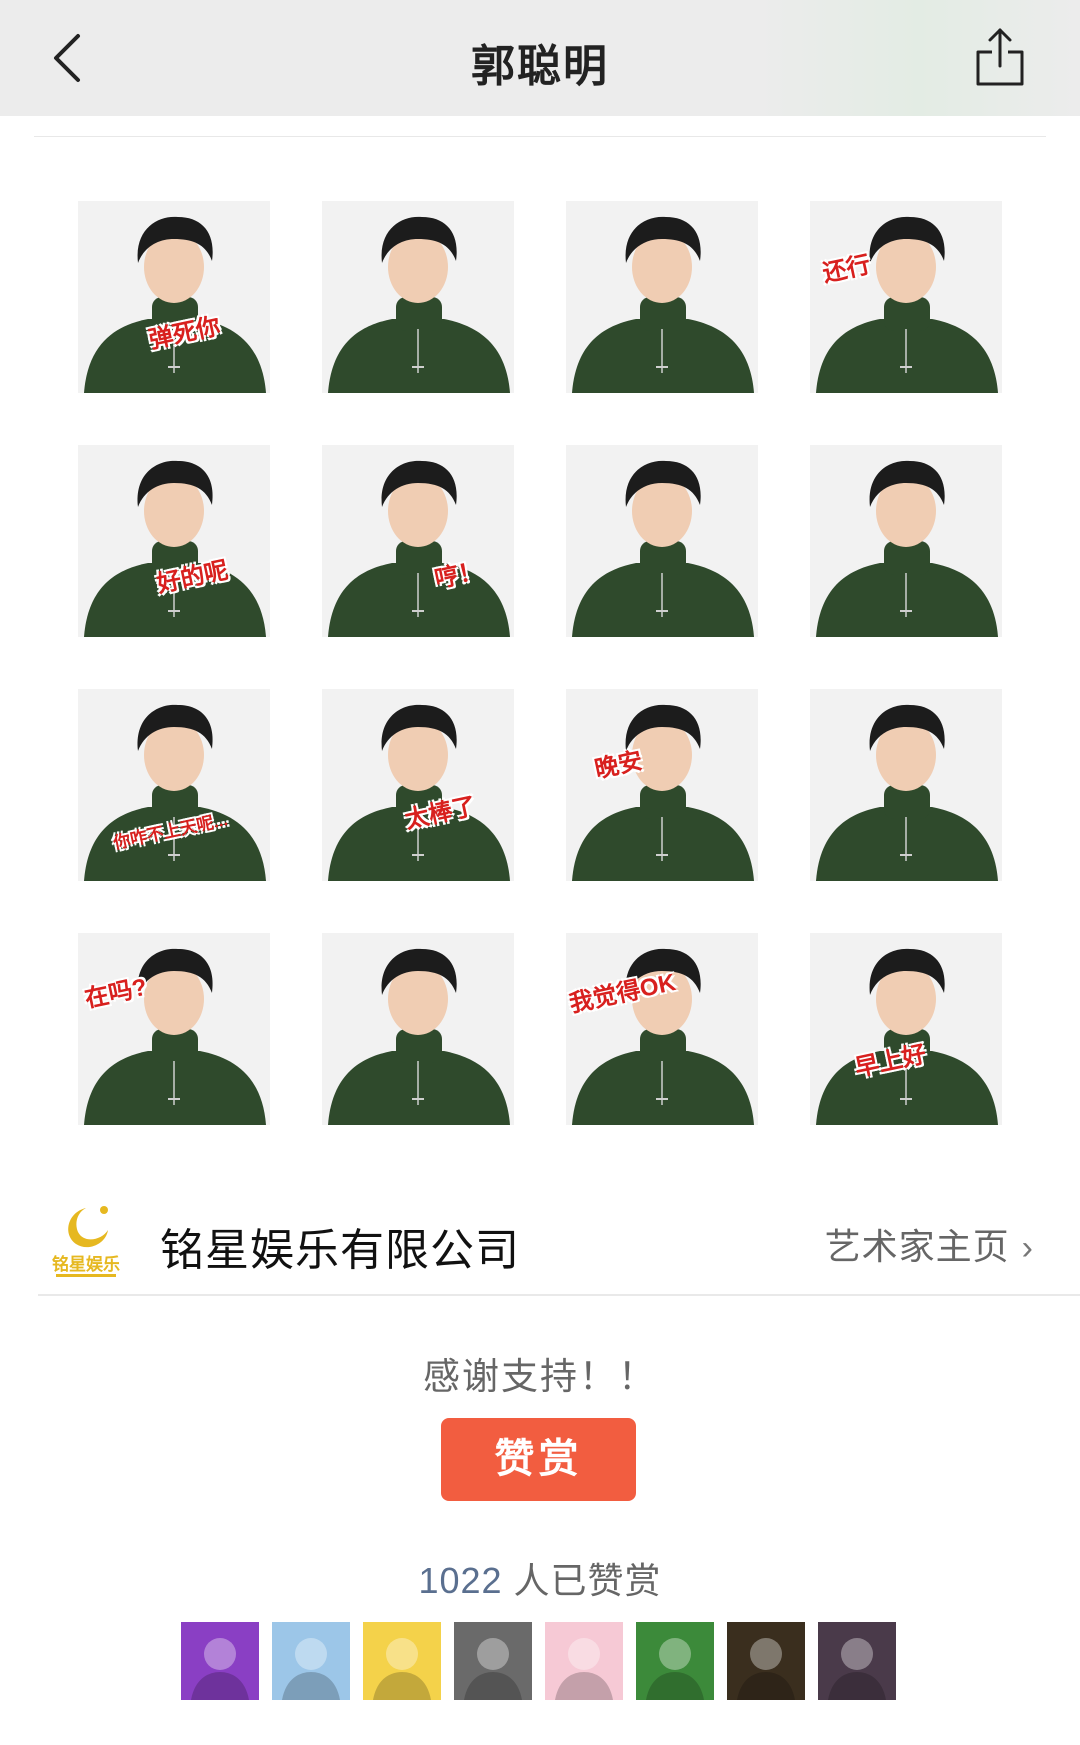 The image size is (1080, 1745). What do you see at coordinates (582, 1580) in the screenshot?
I see `reward-count-suffix: 人已赞赏` at bounding box center [582, 1580].